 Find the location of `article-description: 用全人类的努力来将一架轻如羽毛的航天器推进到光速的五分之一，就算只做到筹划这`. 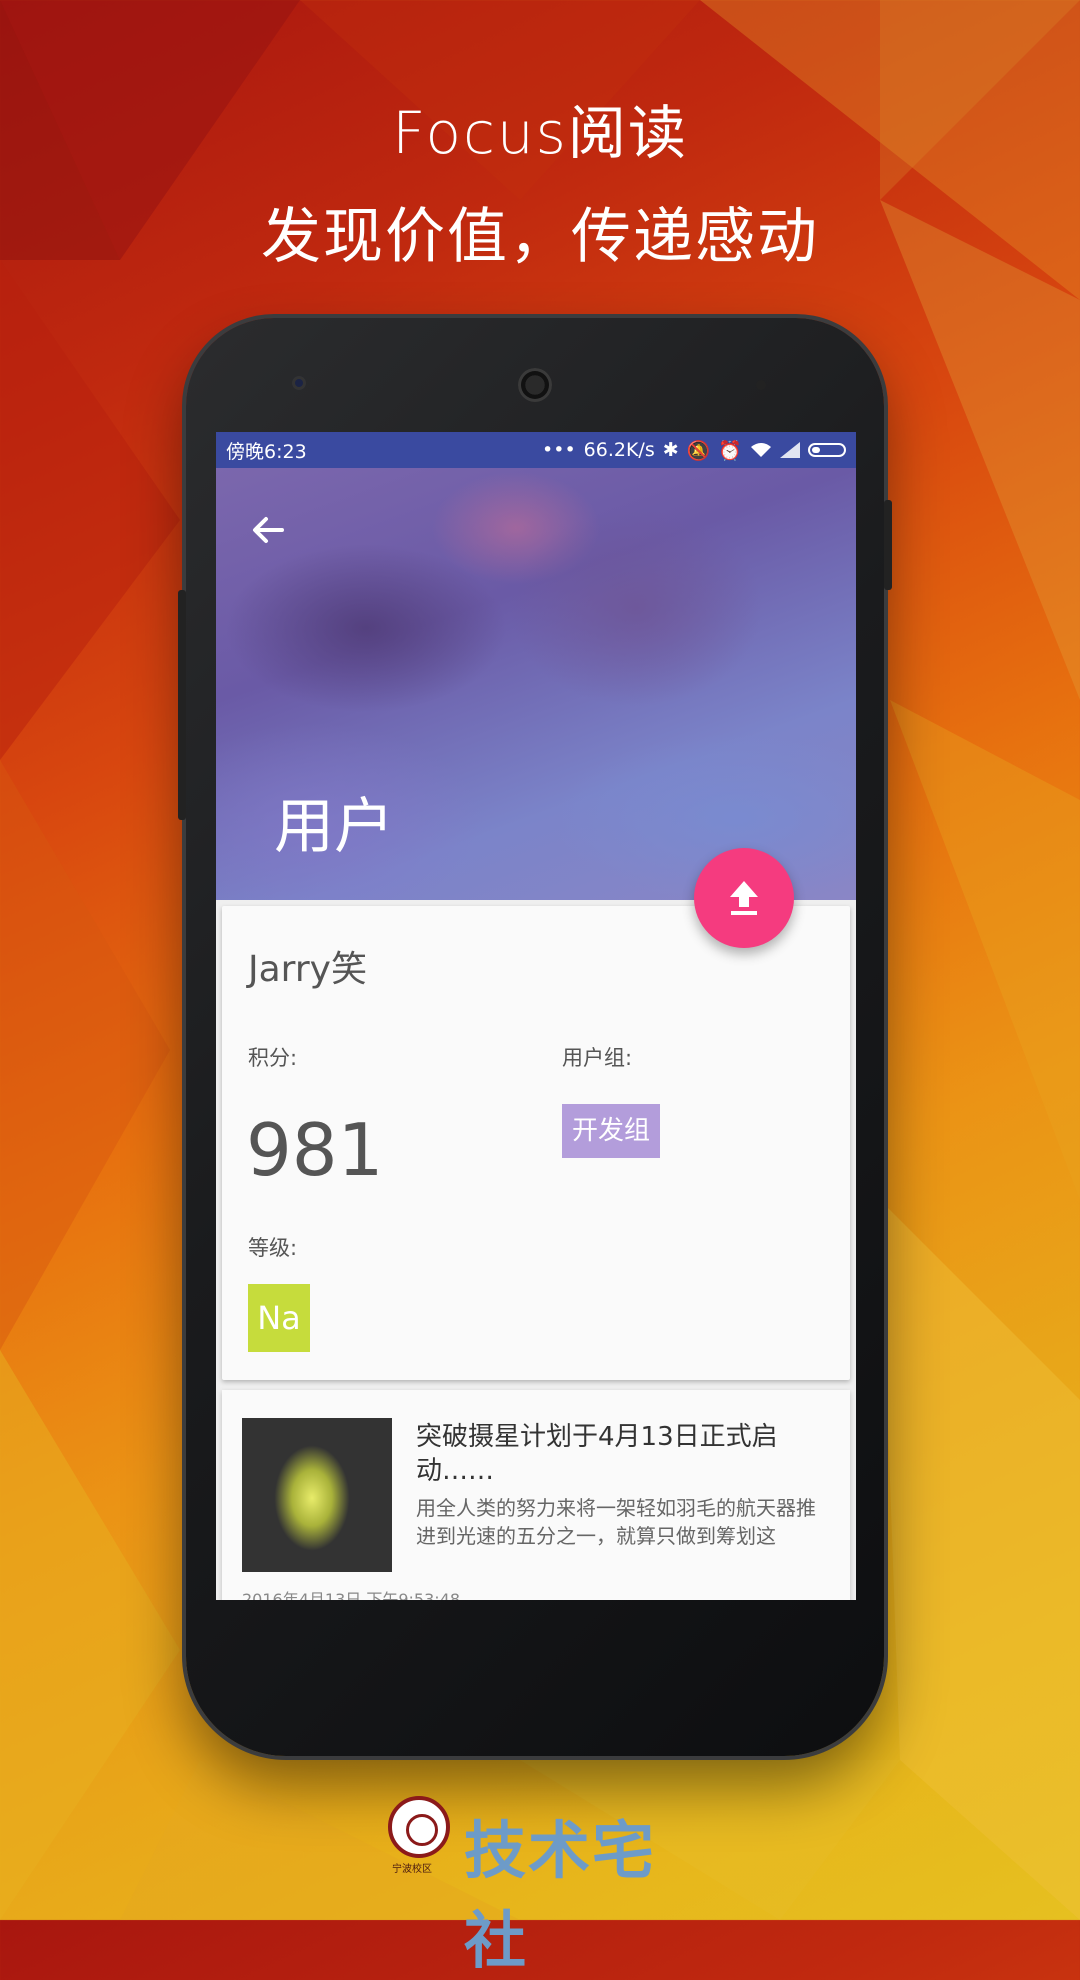

article-description: 用全人类的努力来将一架轻如羽毛的航天器推进到光速的五分之一，就算只做到筹划这 is located at coordinates (616, 1522).